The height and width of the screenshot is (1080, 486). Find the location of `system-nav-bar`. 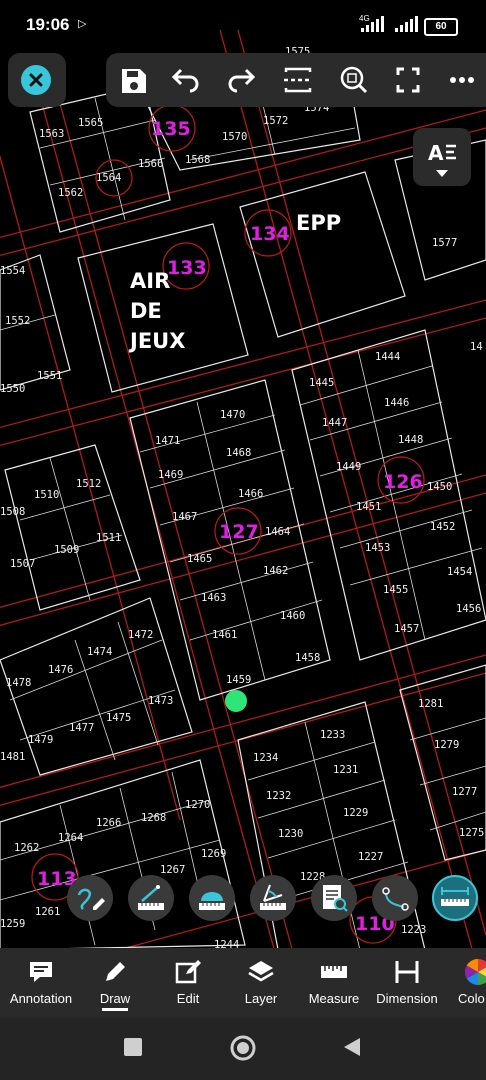

system-nav-bar is located at coordinates (243, 1049).